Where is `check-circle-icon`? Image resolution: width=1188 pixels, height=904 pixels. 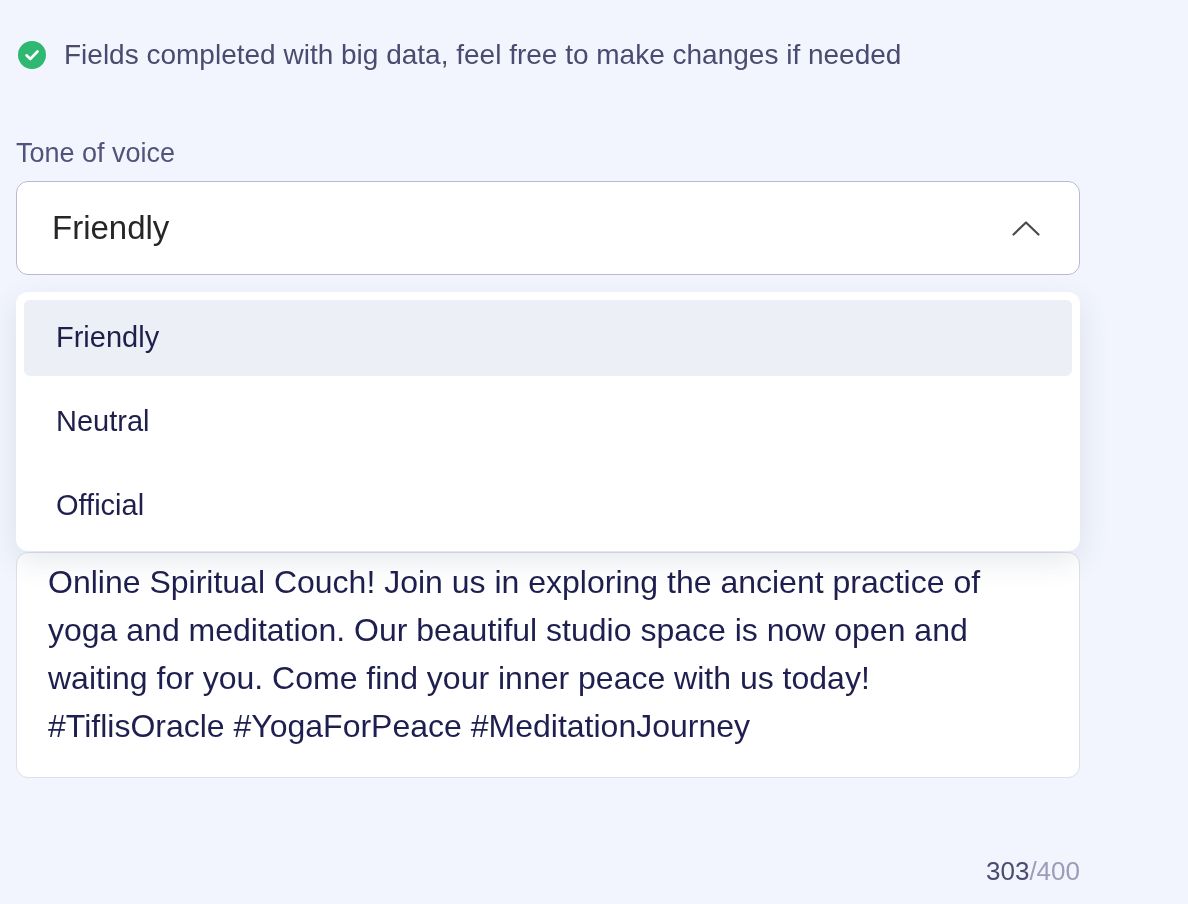
check-circle-icon is located at coordinates (32, 55).